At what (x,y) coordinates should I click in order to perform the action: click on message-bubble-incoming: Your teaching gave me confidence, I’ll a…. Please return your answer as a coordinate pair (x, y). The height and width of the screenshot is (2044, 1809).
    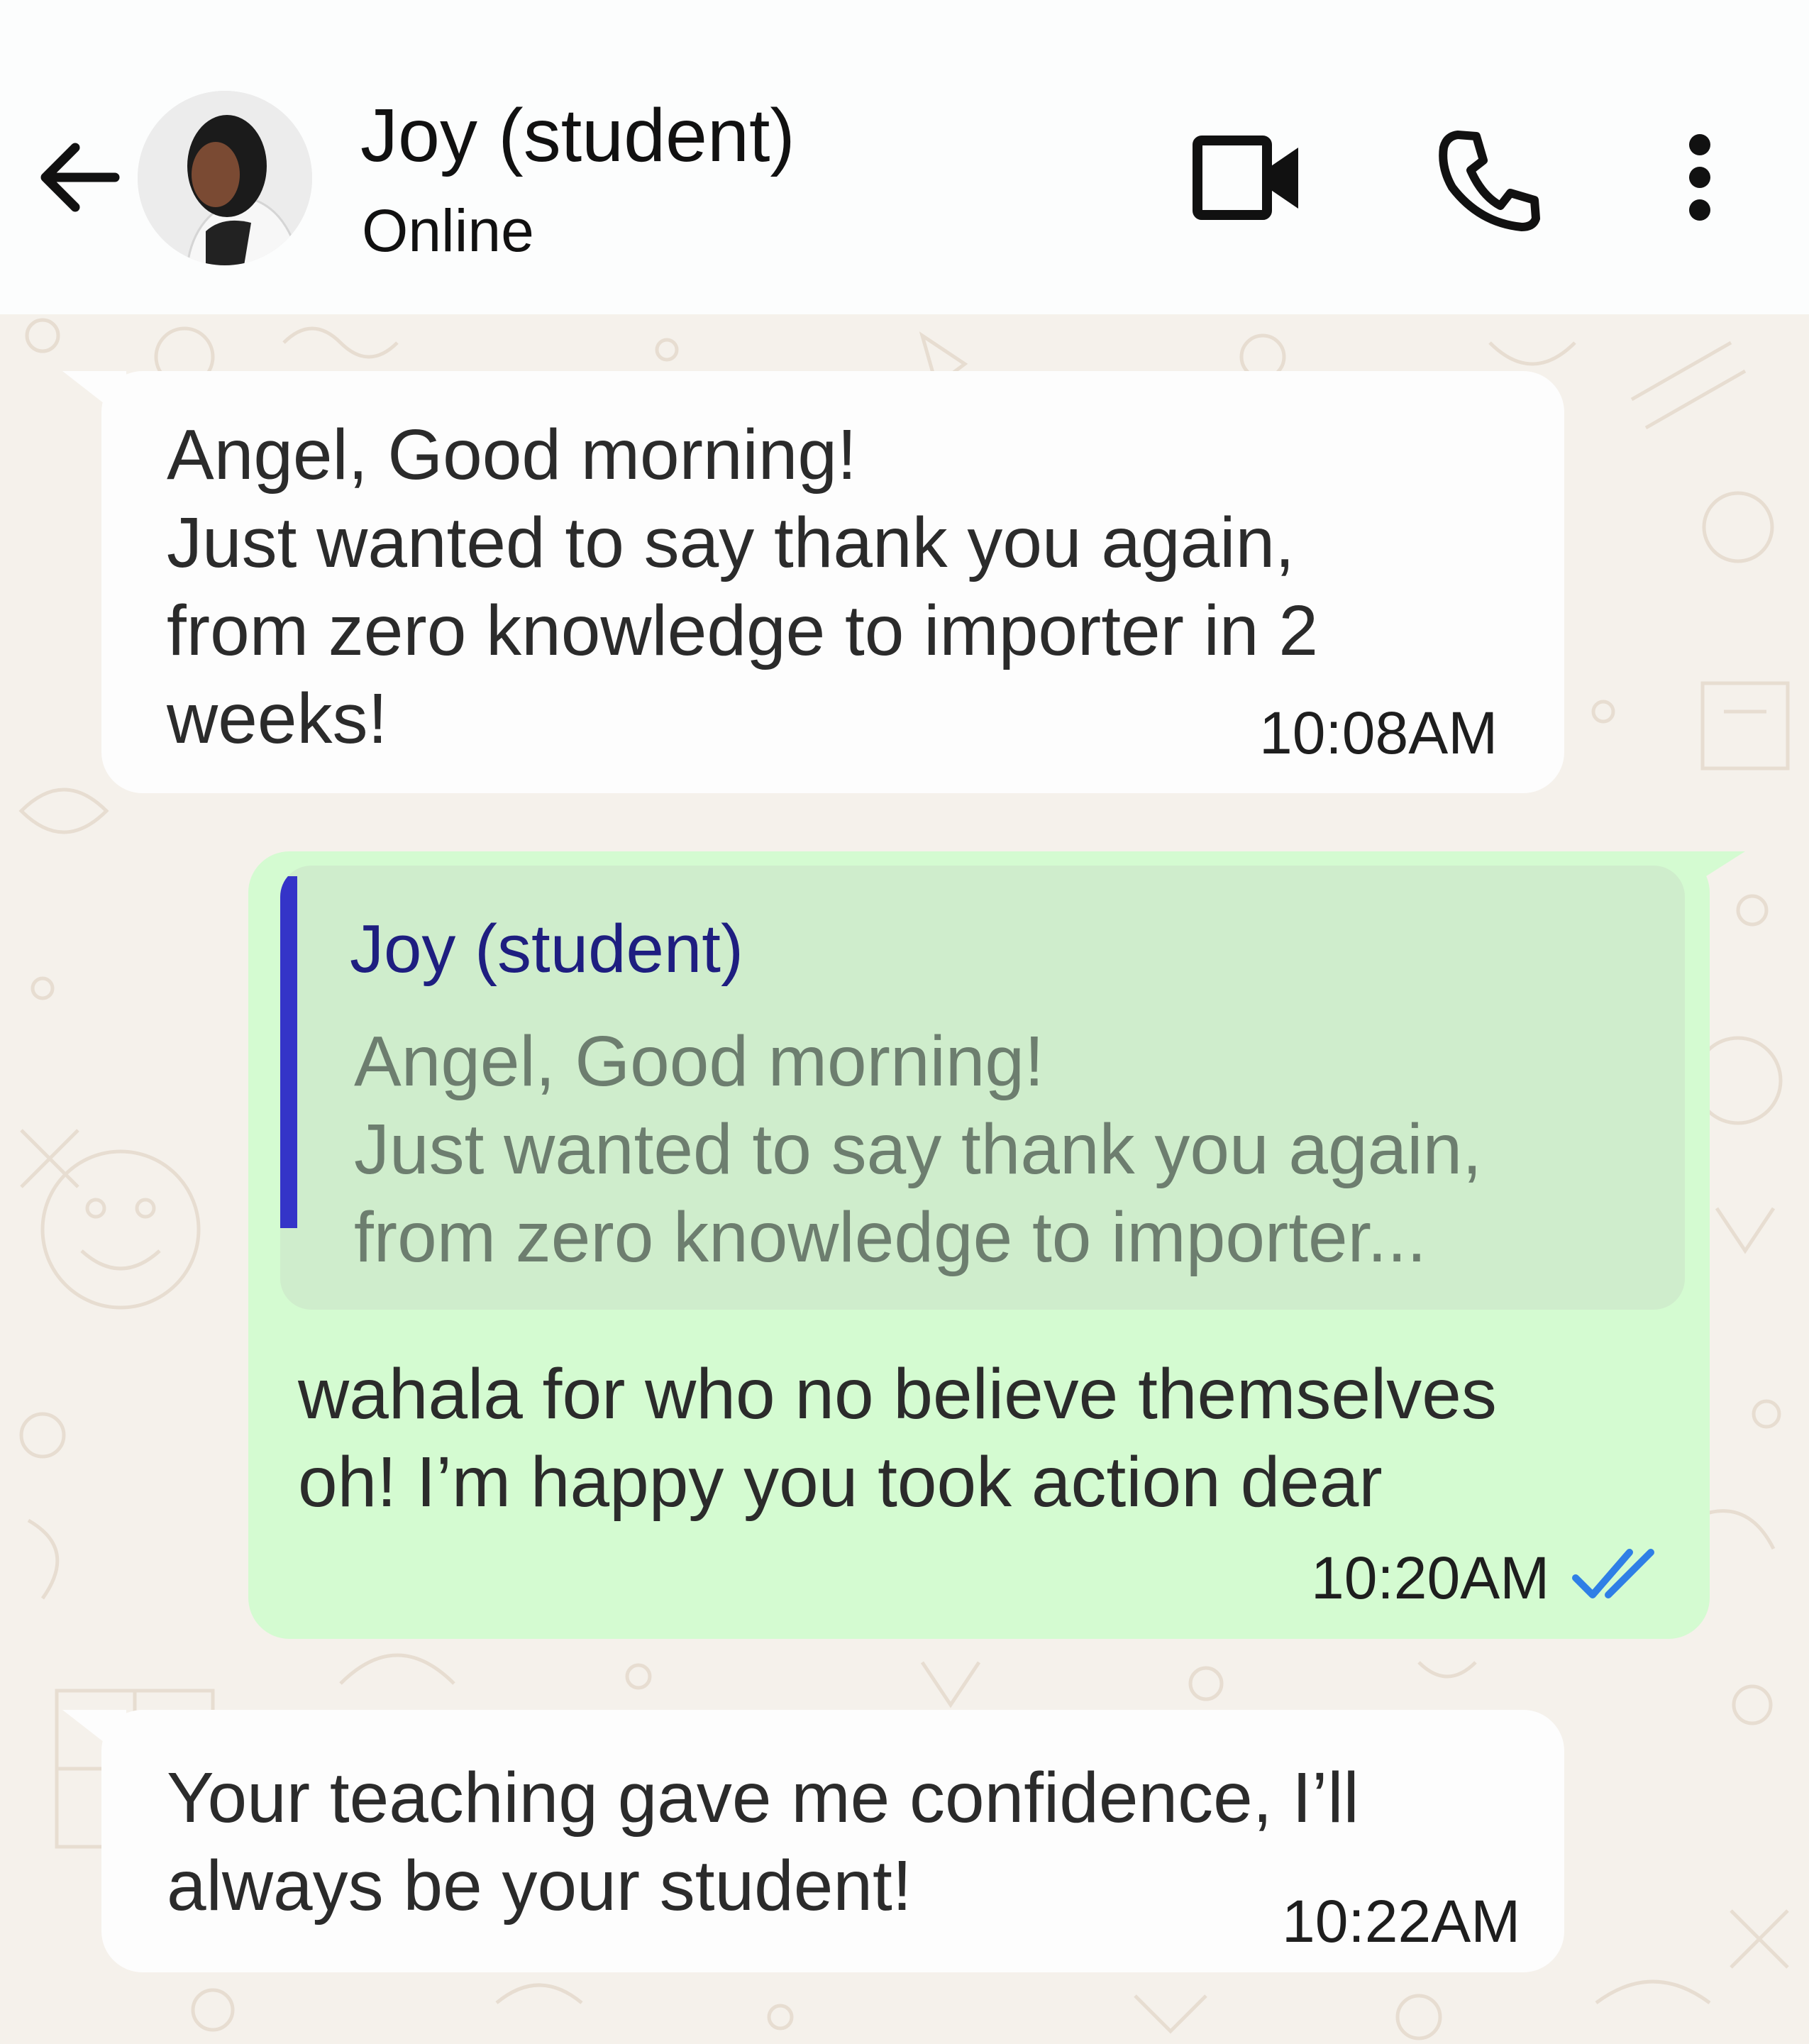
    Looking at the image, I should click on (832, 1841).